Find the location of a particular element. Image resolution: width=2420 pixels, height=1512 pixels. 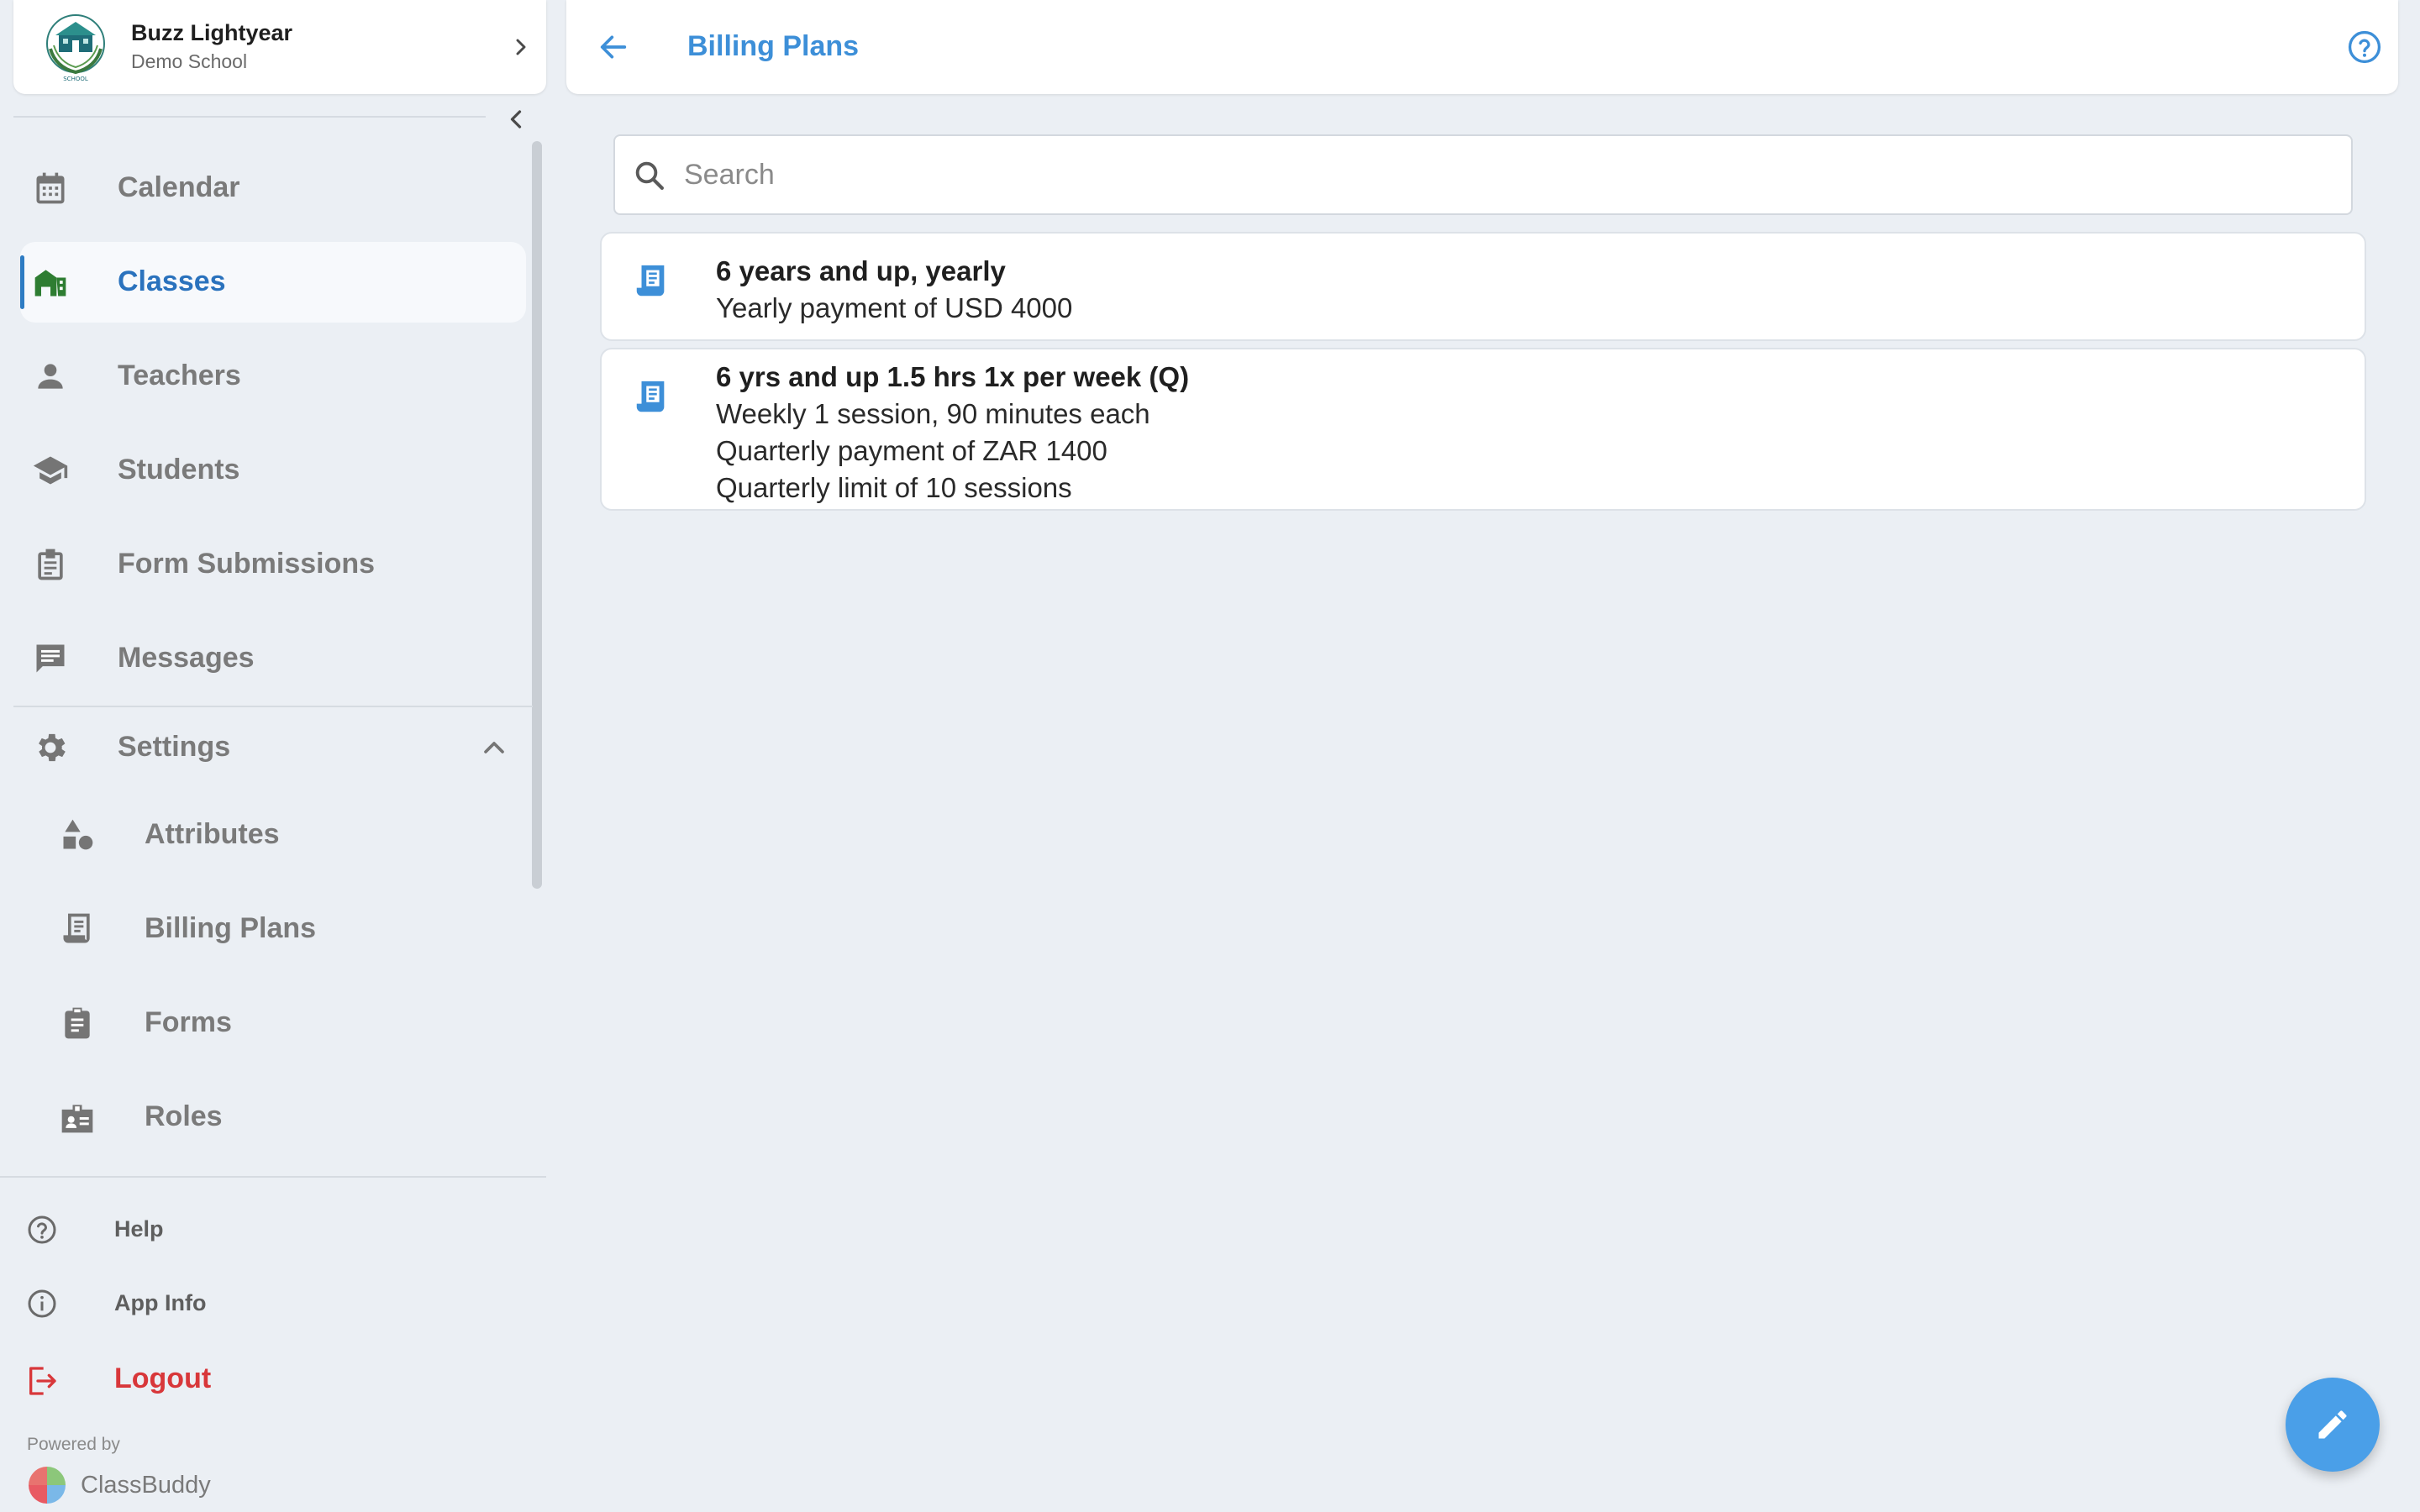

logout-label: Logout is located at coordinates (163, 1378).